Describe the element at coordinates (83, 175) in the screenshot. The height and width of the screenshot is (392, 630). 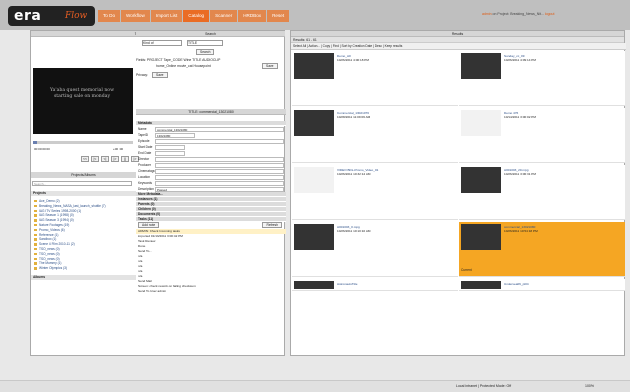
I see `projects-title: Projects/Albums` at that location.